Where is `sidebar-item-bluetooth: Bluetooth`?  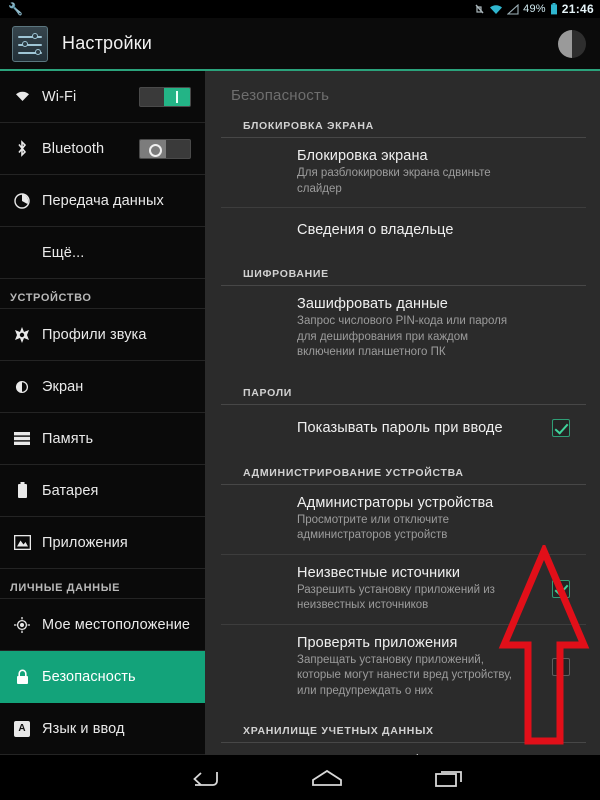 sidebar-item-bluetooth: Bluetooth is located at coordinates (102, 149).